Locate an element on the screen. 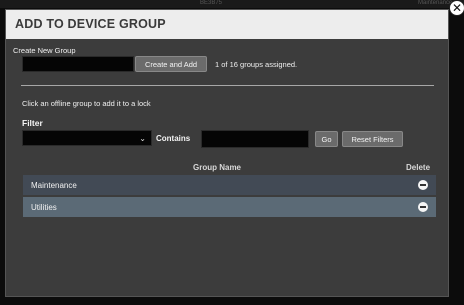 The image size is (464, 305). filter-label: Filter is located at coordinates (32, 123).